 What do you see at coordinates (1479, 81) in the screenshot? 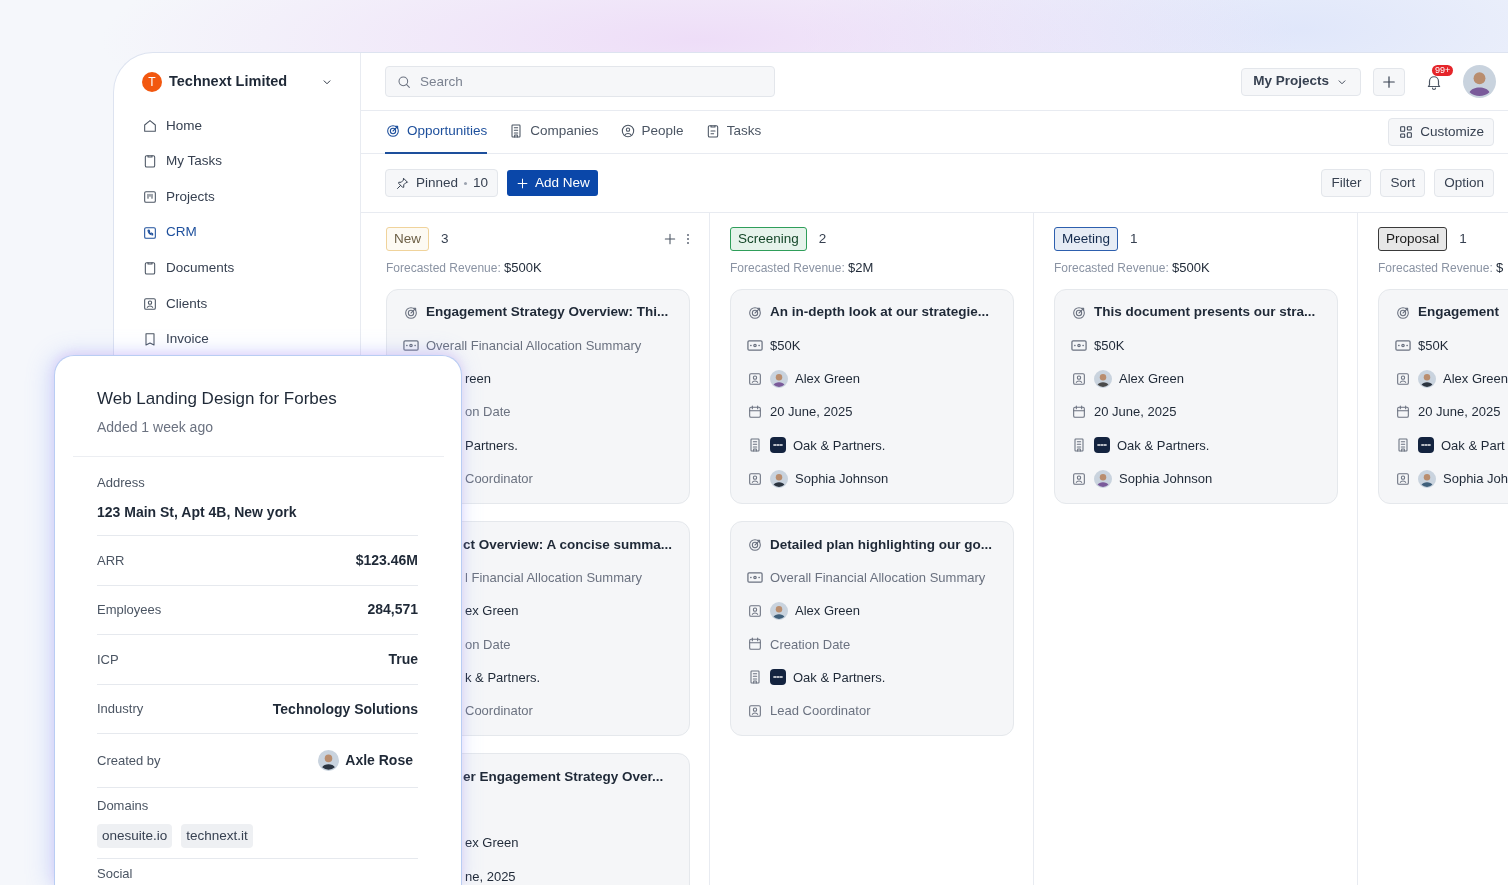
I see `user-avatar` at bounding box center [1479, 81].